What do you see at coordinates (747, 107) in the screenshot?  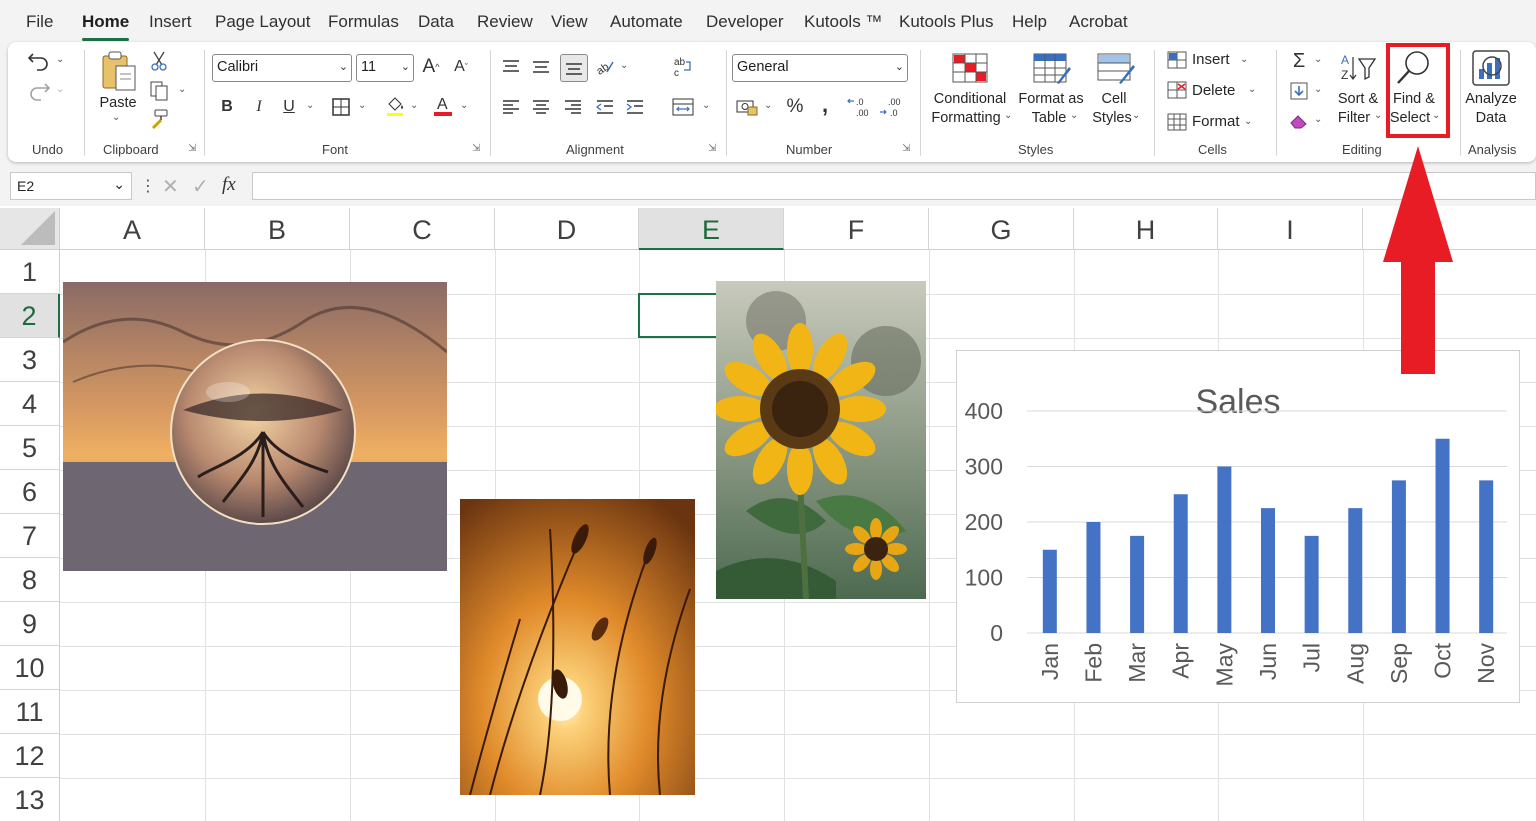 I see `accounting-format-icon` at bounding box center [747, 107].